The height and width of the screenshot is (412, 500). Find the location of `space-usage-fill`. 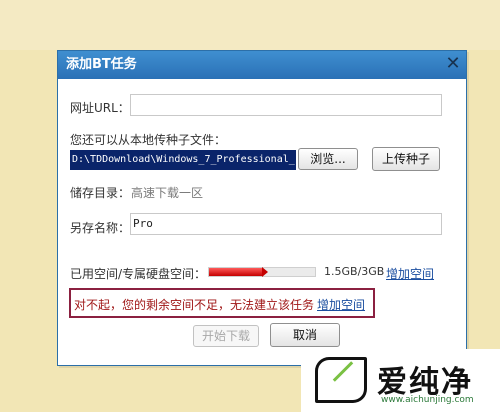

space-usage-fill is located at coordinates (235, 272).